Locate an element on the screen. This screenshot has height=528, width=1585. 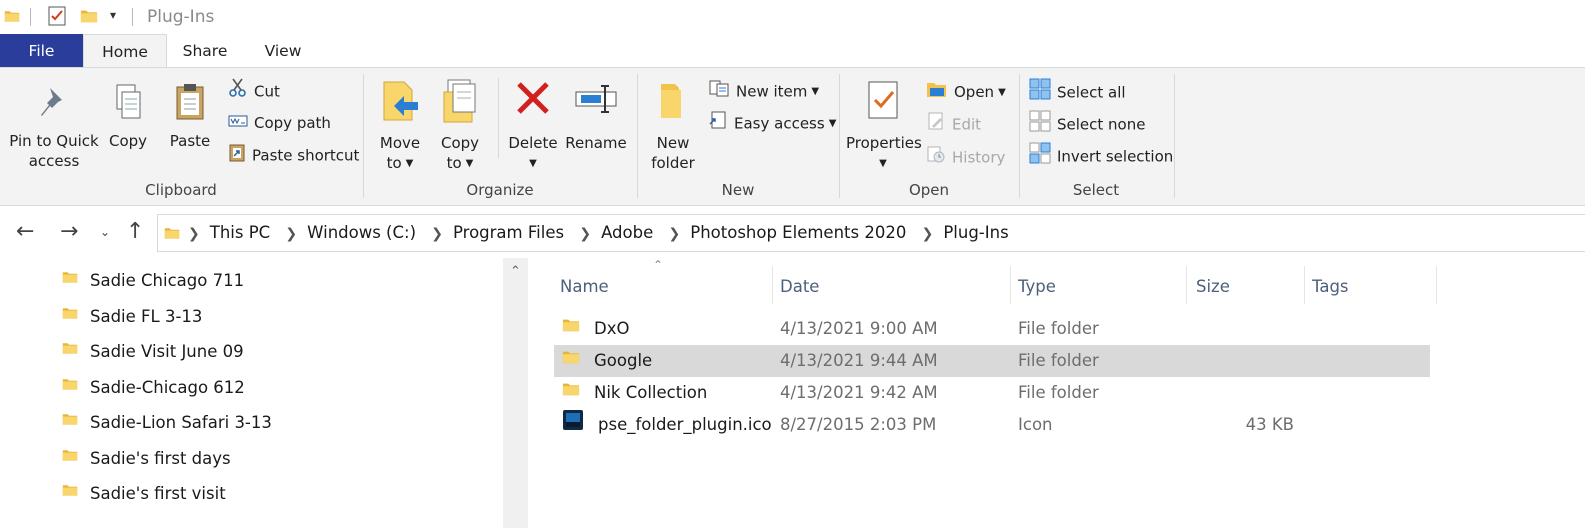
scroll-up-chevron-icon: ⌃ is located at coordinates (515, 271).